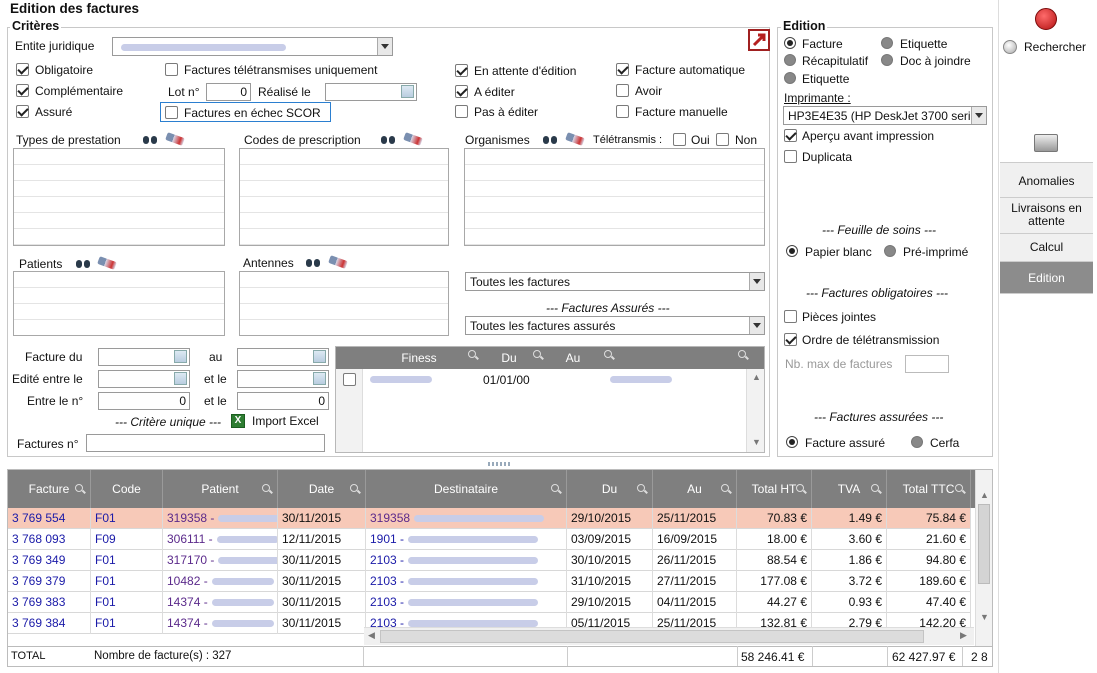 Image resolution: width=1097 pixels, height=673 pixels. Describe the element at coordinates (887, 60) in the screenshot. I see `doc-joindre-radio` at that location.